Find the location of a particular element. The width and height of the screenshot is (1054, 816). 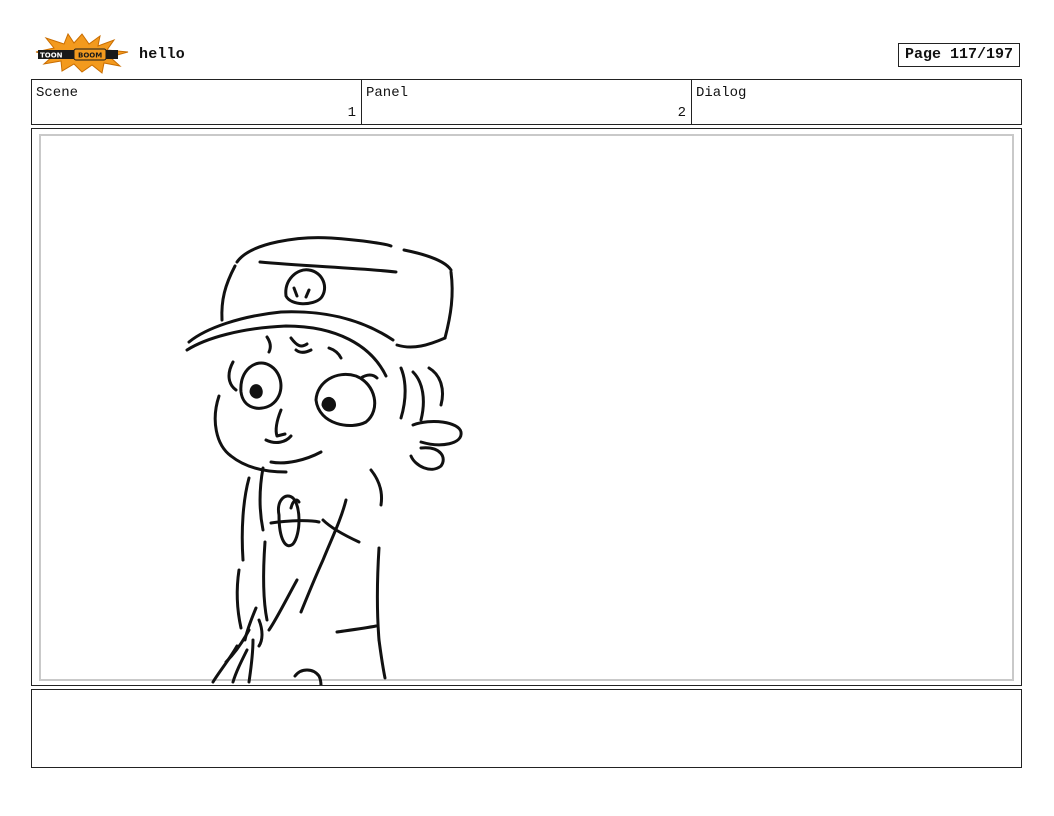

scene-value: 1 is located at coordinates (351, 113).